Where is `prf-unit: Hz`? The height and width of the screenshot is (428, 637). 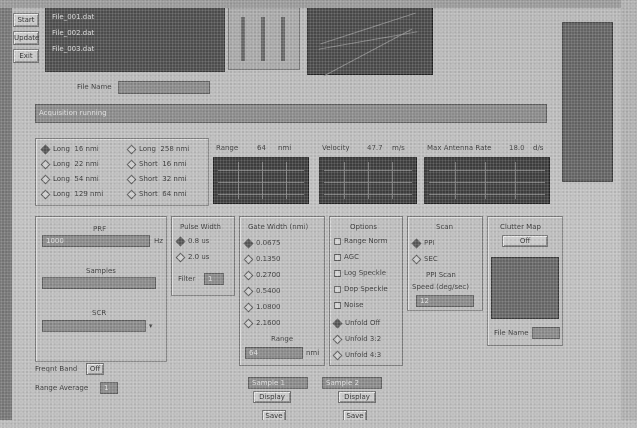
prf-unit: Hz is located at coordinates (158, 241).